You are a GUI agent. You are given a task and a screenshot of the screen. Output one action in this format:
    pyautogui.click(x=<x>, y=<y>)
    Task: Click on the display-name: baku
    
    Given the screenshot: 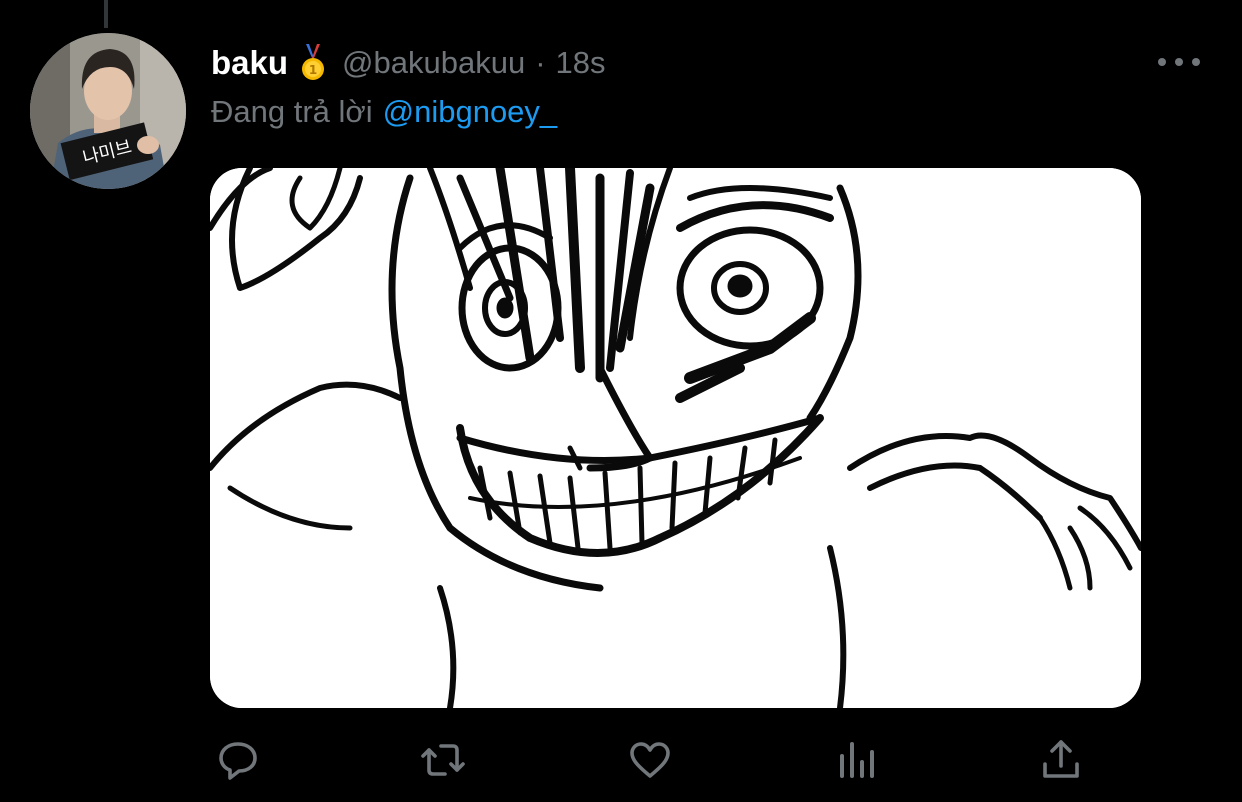 What is the action you would take?
    pyautogui.click(x=249, y=63)
    